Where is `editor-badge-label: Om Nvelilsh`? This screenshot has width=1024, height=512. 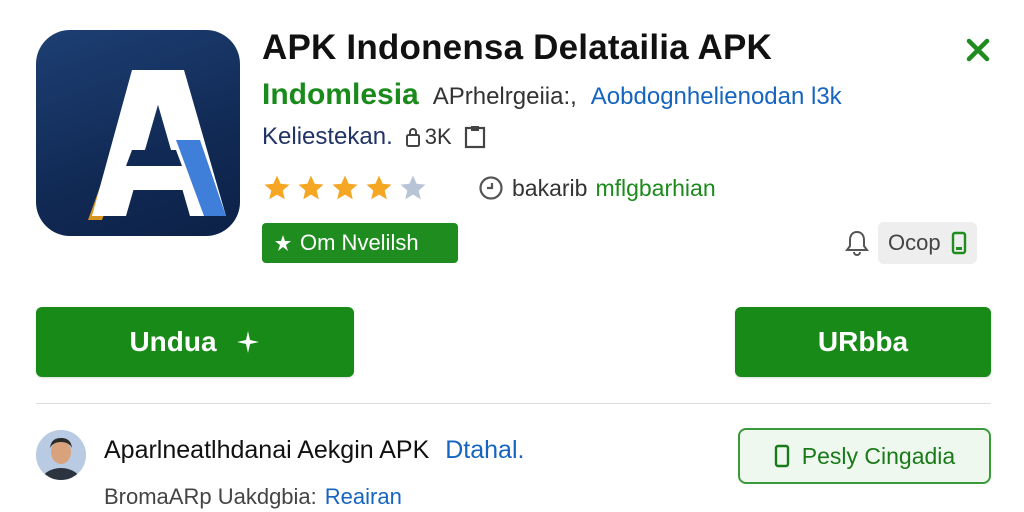
editor-badge-label: Om Nvelilsh is located at coordinates (359, 242).